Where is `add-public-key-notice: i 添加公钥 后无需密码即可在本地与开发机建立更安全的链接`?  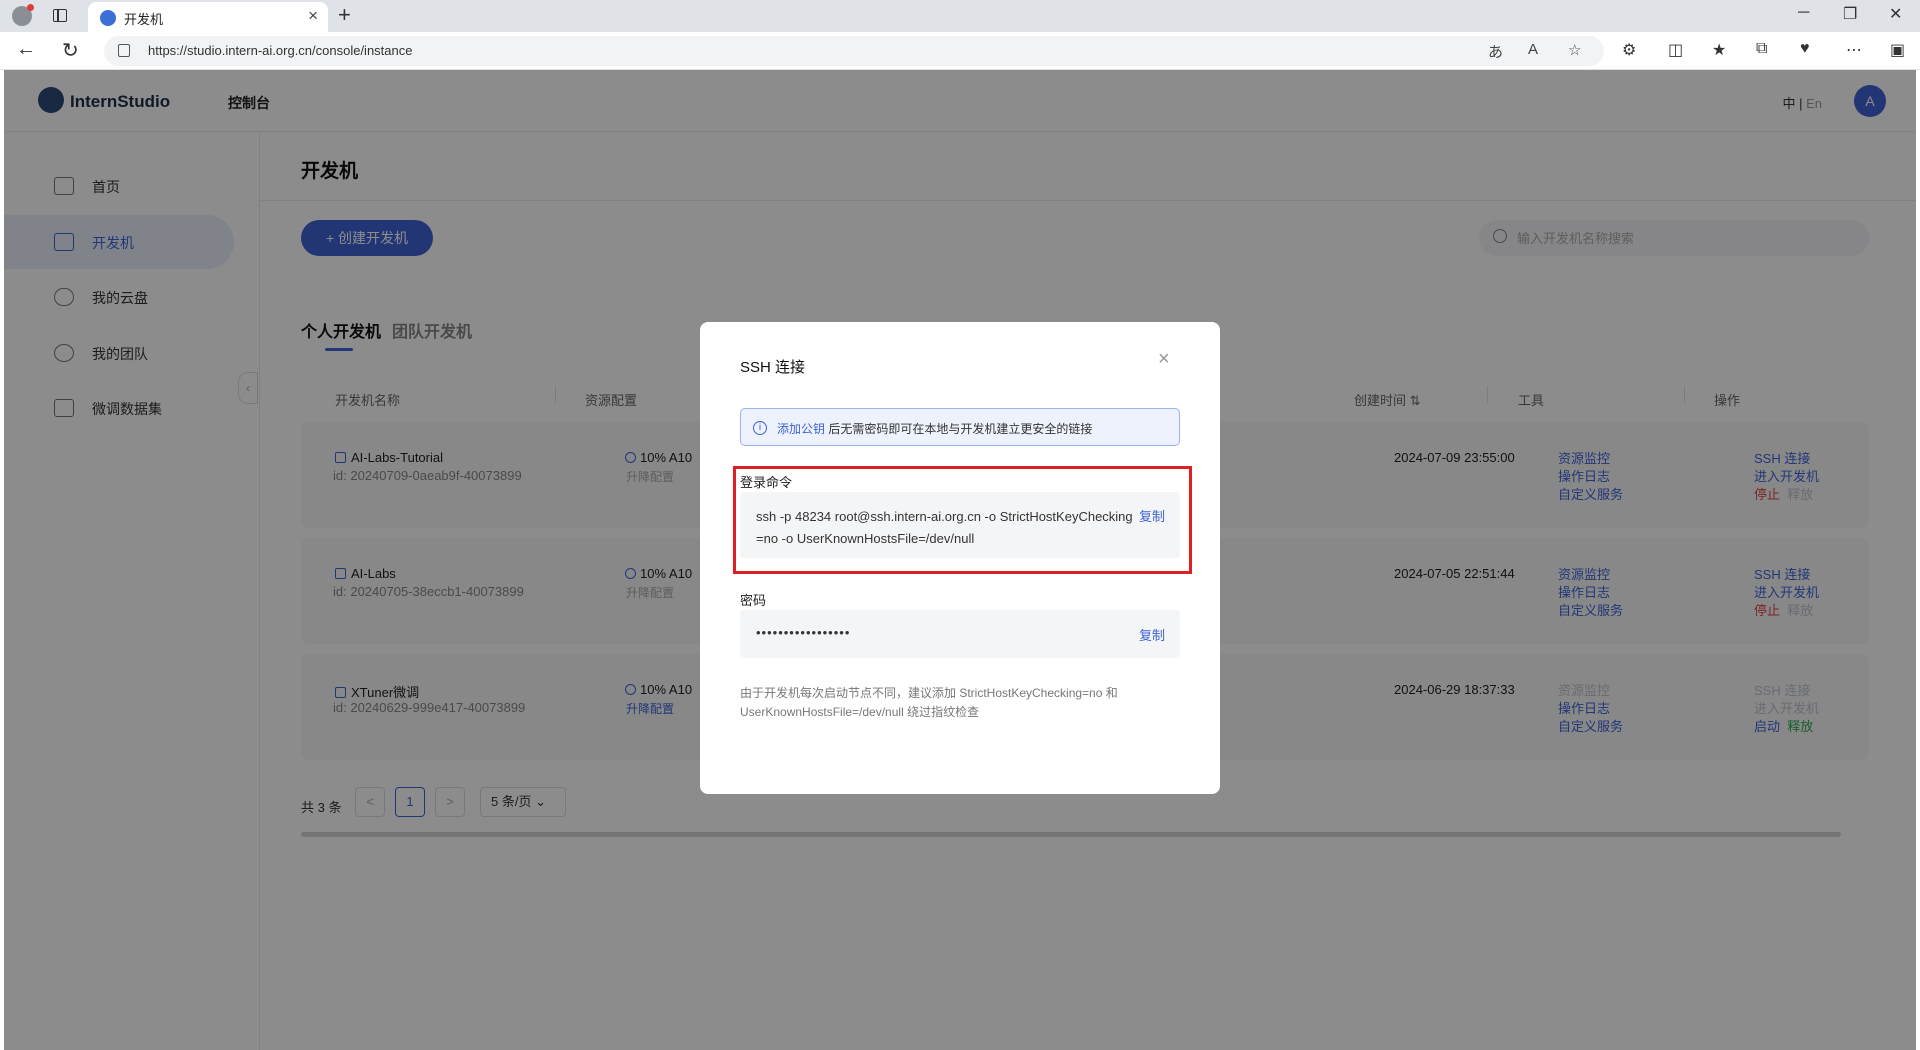 add-public-key-notice: i 添加公钥 后无需密码即可在本地与开发机建立更安全的链接 is located at coordinates (960, 427).